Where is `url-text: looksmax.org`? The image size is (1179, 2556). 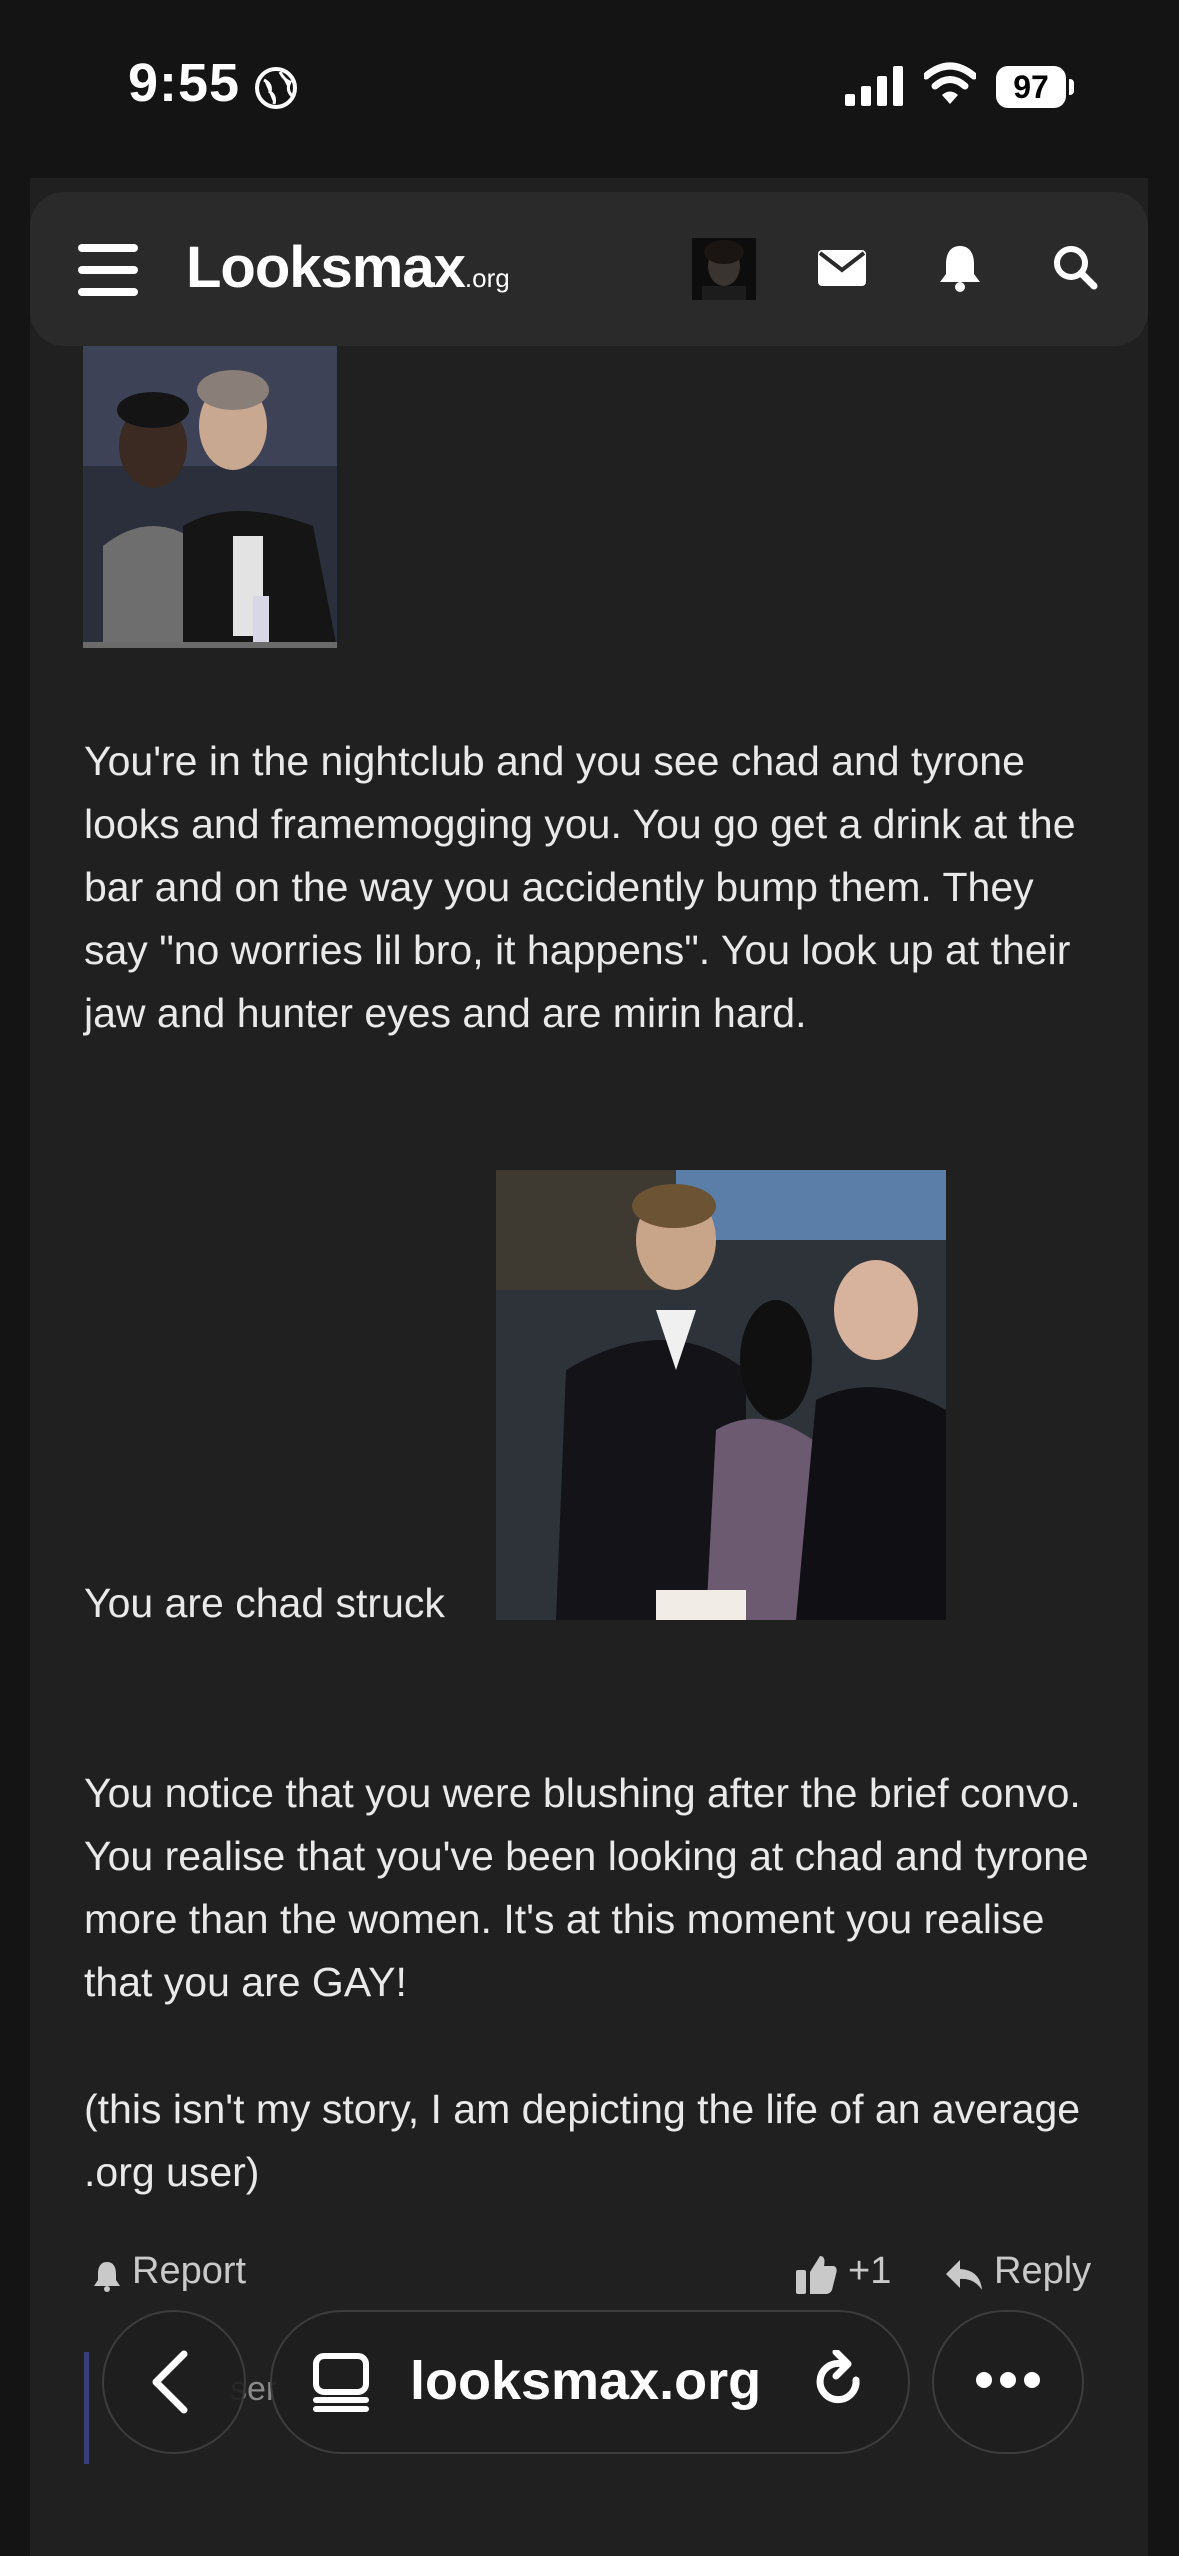
url-text: looksmax.org is located at coordinates (585, 2381).